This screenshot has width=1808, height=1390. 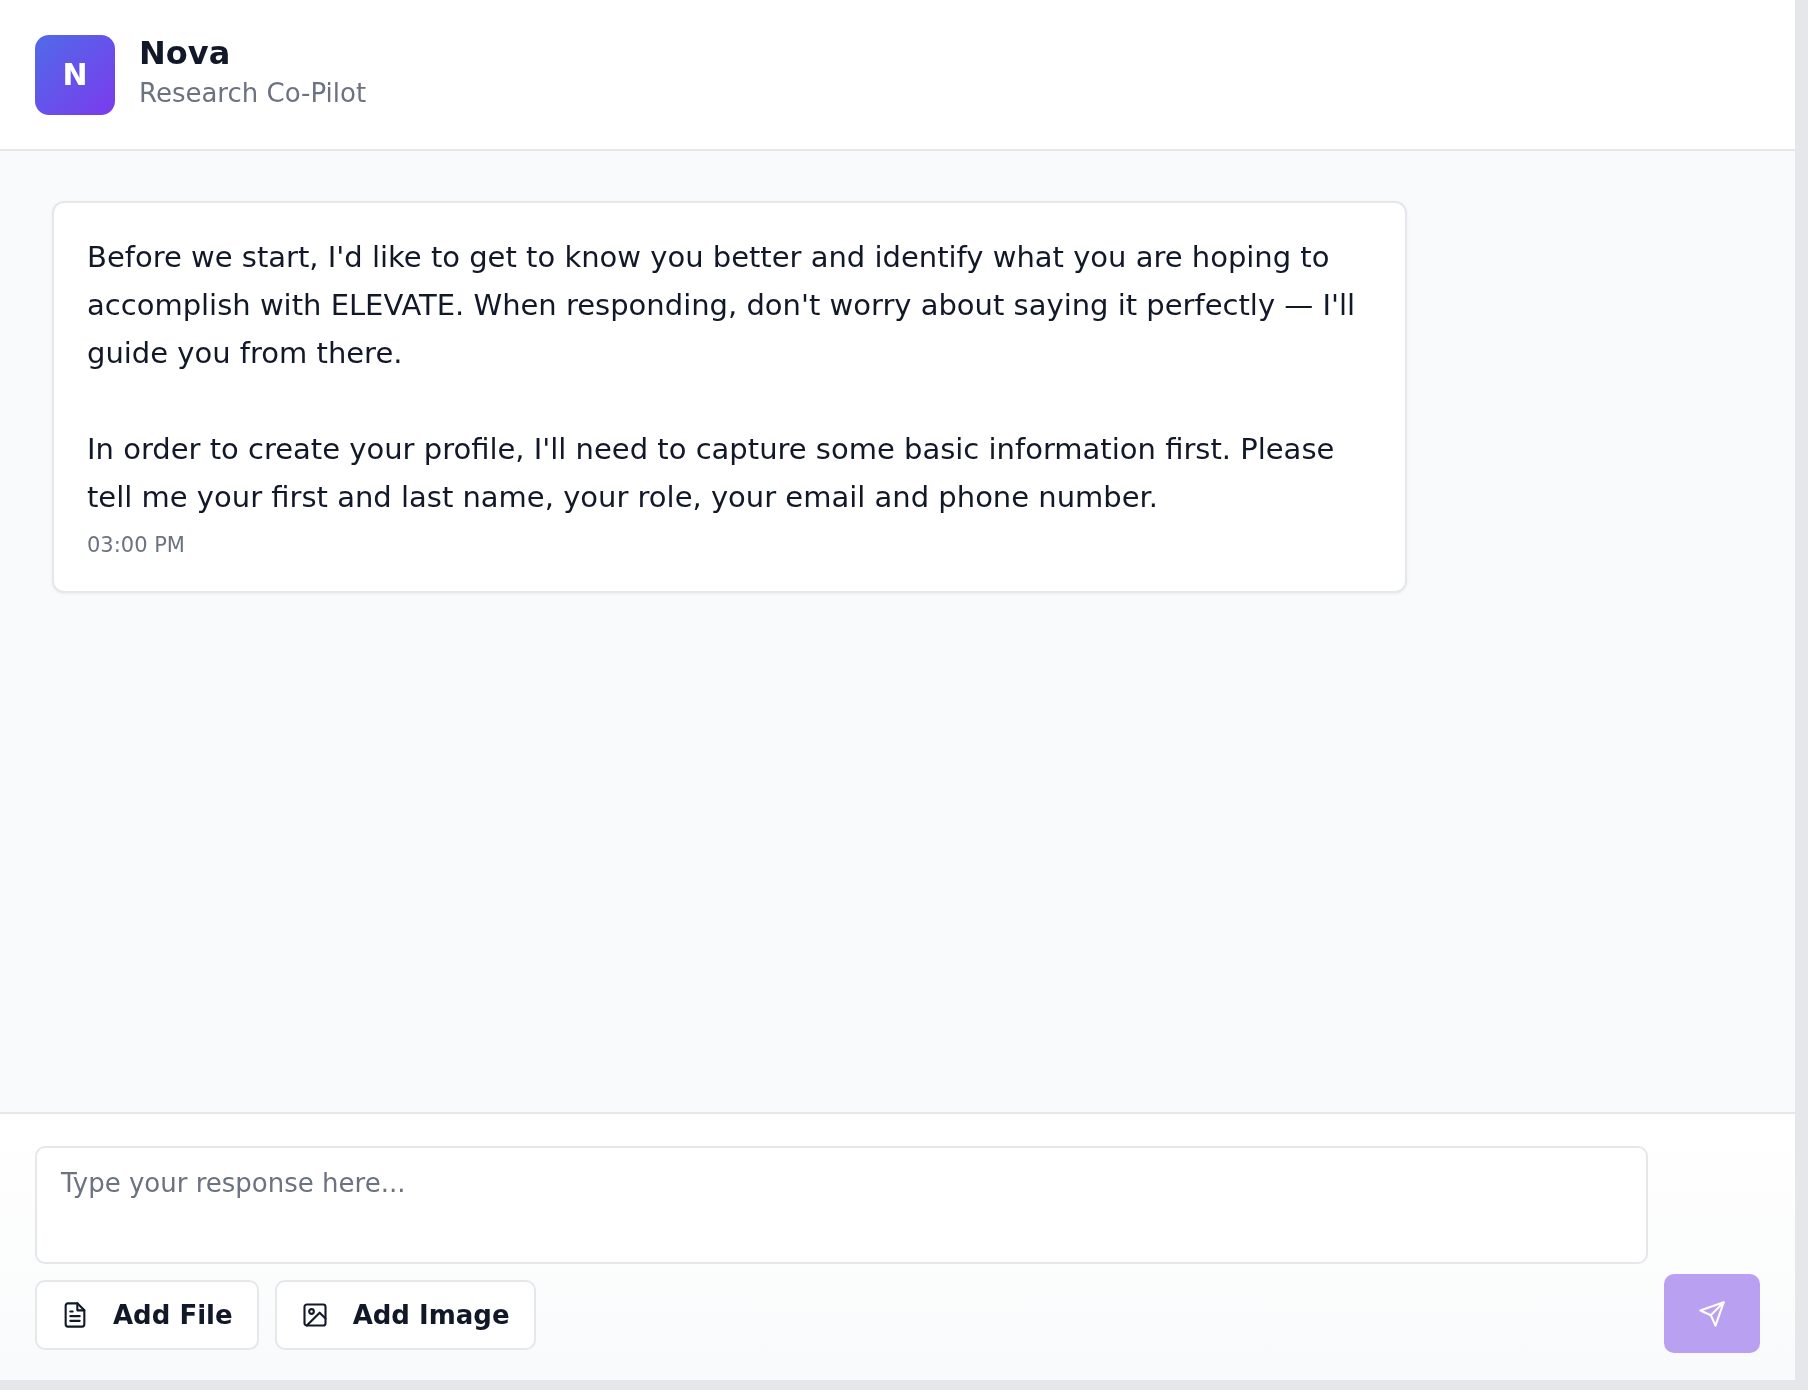 What do you see at coordinates (711, 473) in the screenshot?
I see `message-text: In order to create your profile, I'll need to capture some basic information first. Please tell me your first and last name, your role, your email and phone number.` at bounding box center [711, 473].